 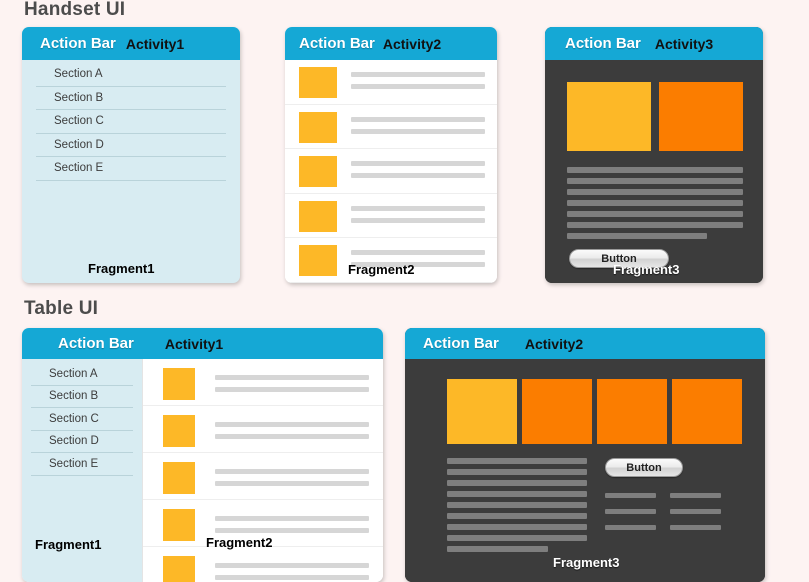 What do you see at coordinates (654, 155) in the screenshot?
I see `handset-activity3-card: Action Bar Activity3 Button` at bounding box center [654, 155].